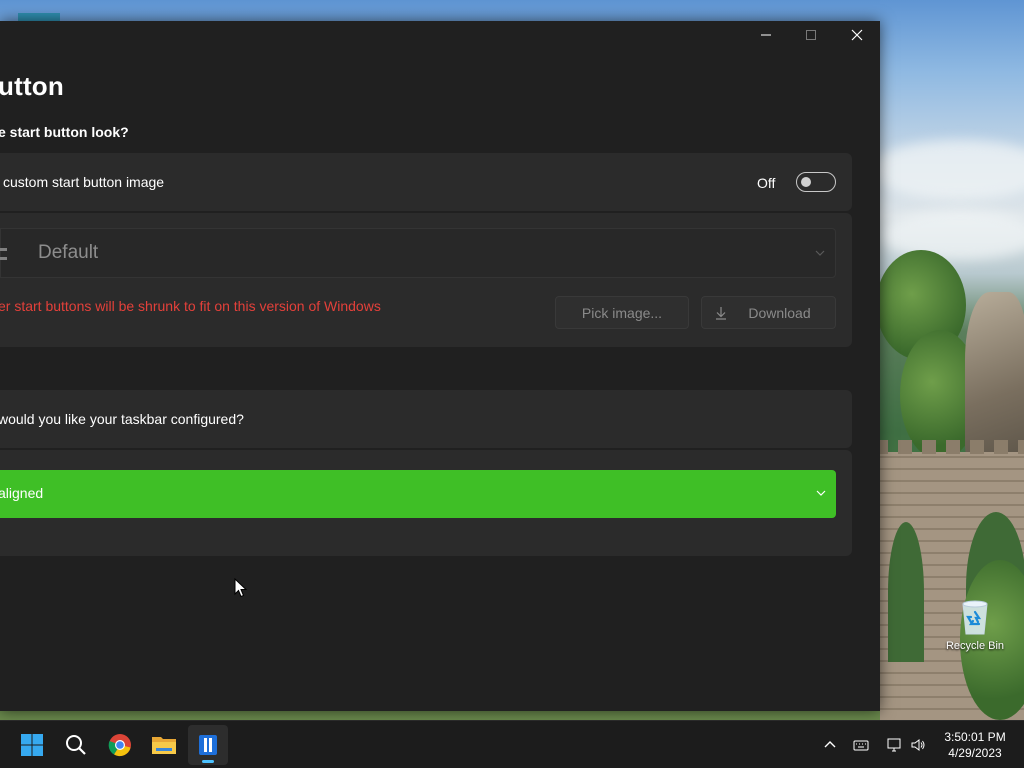  Describe the element at coordinates (32, 86) in the screenshot. I see `page-title: utton` at that location.